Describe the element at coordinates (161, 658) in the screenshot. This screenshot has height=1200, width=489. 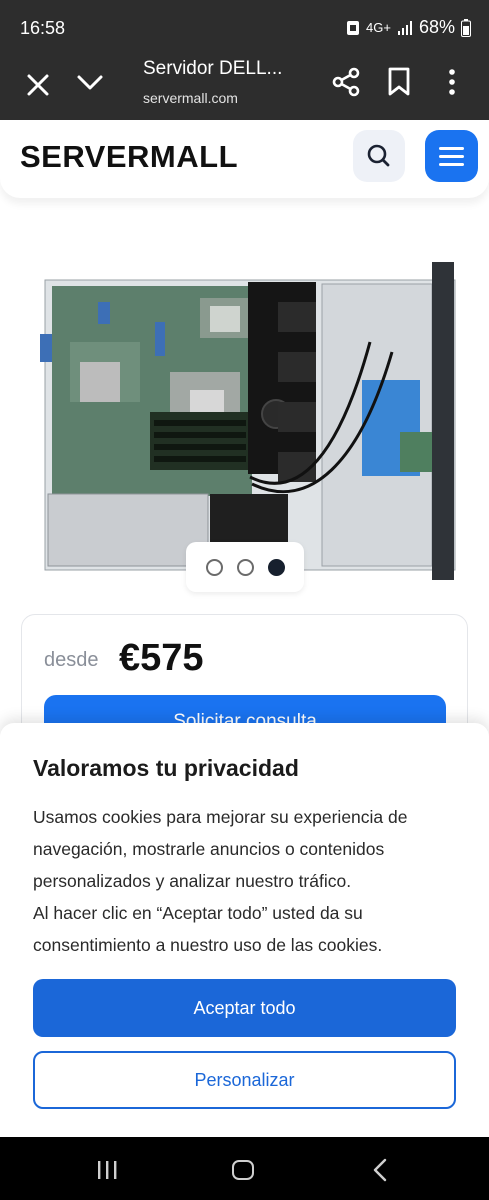
I see `price-value: €575` at that location.